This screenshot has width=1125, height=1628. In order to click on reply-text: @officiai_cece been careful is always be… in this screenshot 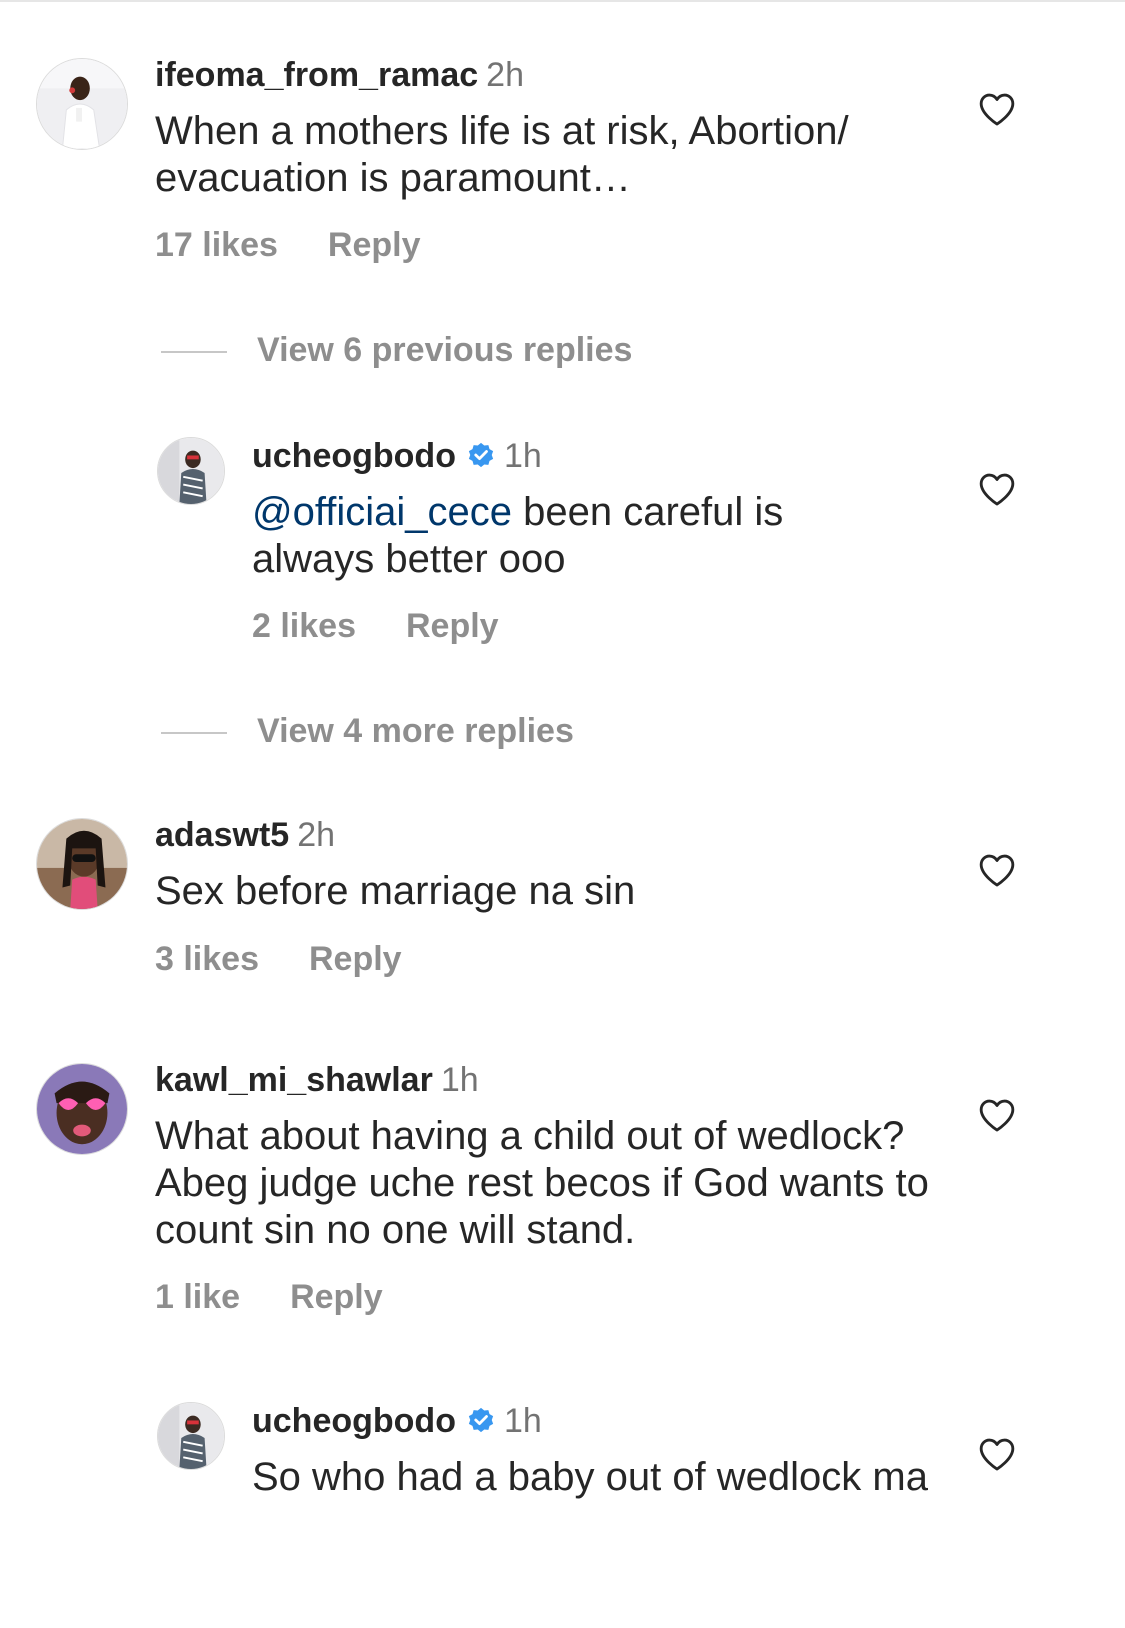, I will do `click(552, 536)`.